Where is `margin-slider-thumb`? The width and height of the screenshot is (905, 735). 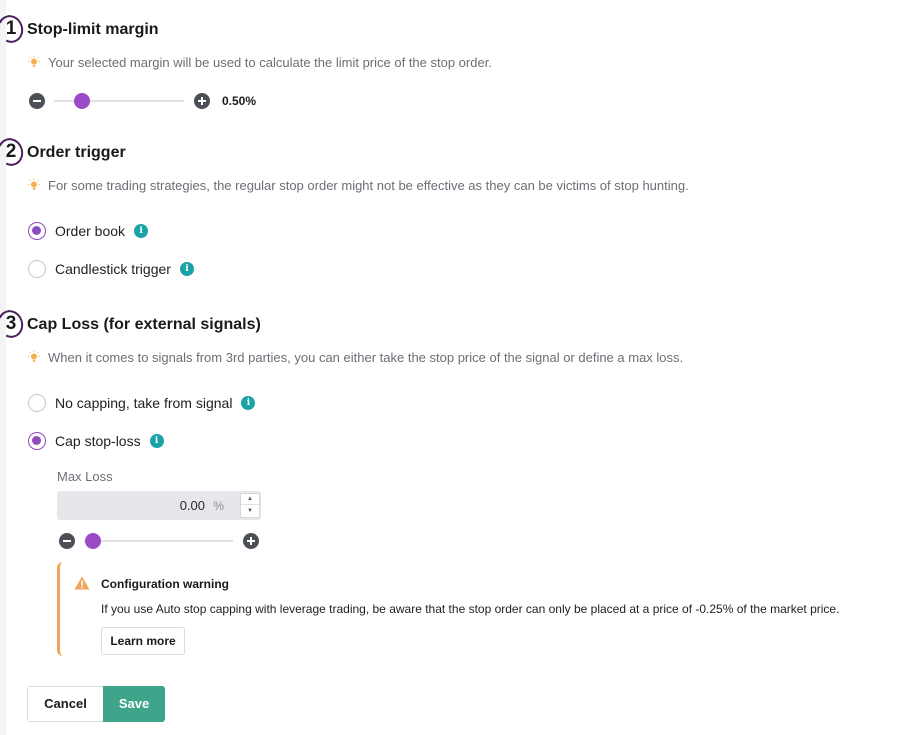 margin-slider-thumb is located at coordinates (81, 101).